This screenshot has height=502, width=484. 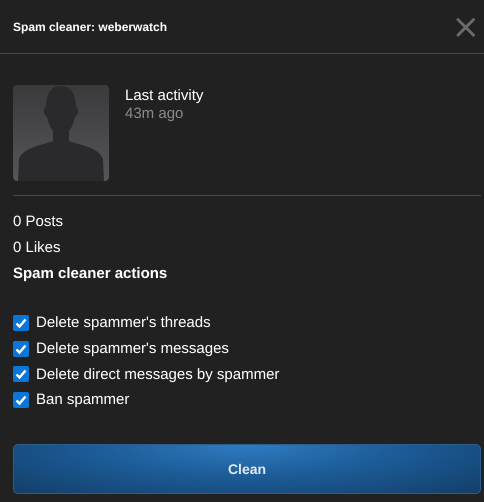 I want to click on checkbox-label: Delete direct messages by spammer, so click(x=158, y=374).